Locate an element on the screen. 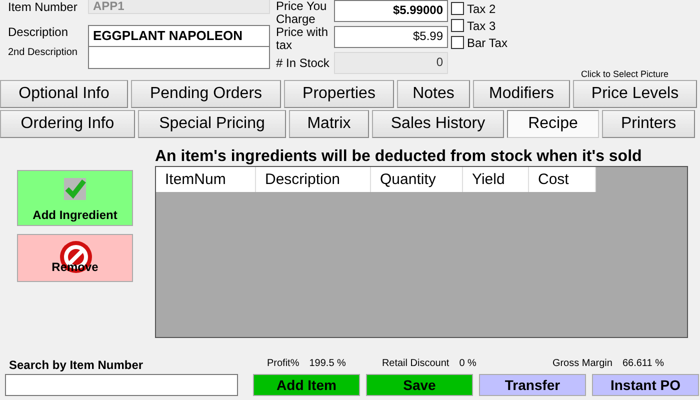  tab: Modifiers is located at coordinates (521, 94).